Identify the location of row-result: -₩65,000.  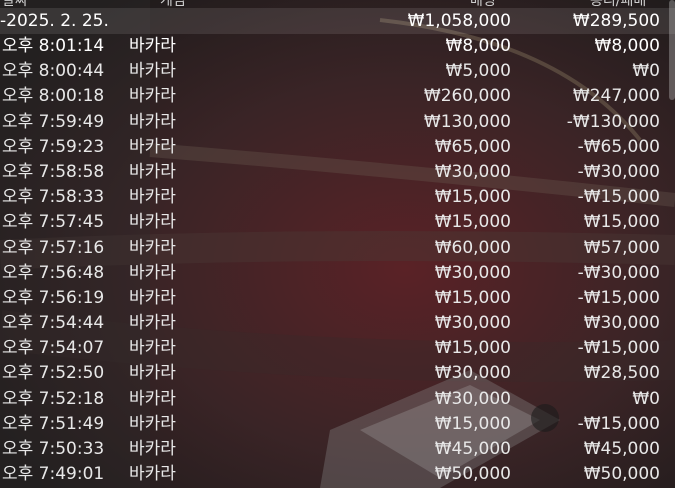
(618, 146).